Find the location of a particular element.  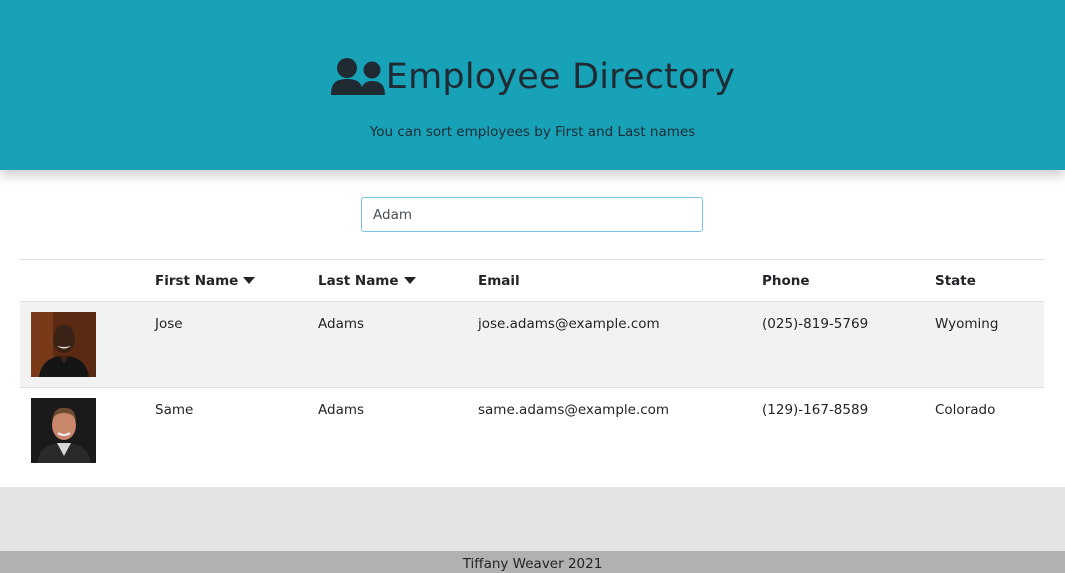

first-name-cell: Jose is located at coordinates (236, 344).